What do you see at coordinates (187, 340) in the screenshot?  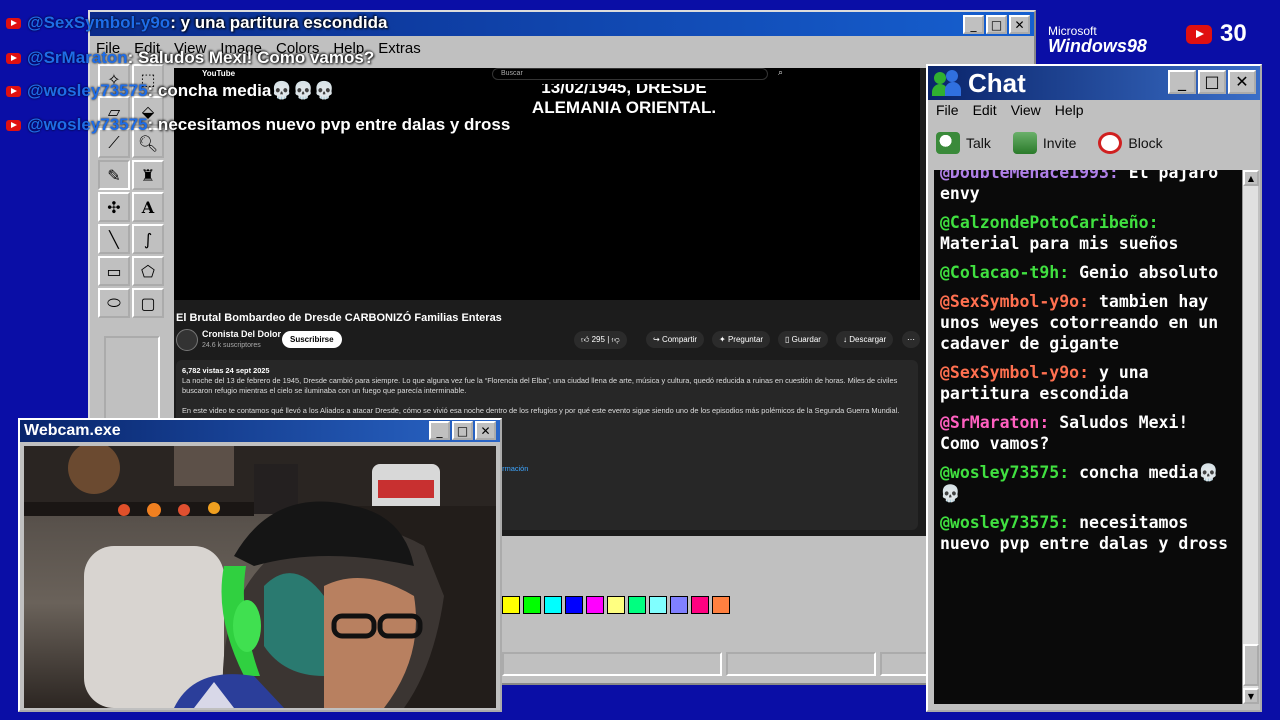 I see `channel-avatar` at bounding box center [187, 340].